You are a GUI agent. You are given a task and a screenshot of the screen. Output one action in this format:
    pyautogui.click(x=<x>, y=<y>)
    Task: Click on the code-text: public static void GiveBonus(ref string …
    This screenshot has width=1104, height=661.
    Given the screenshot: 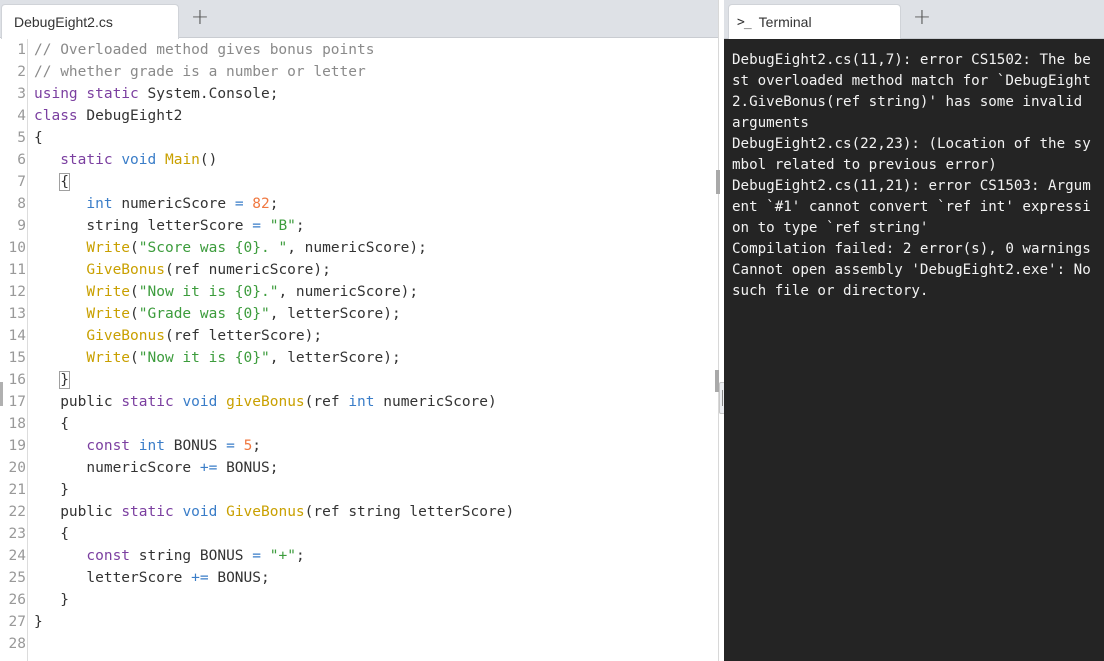 What is the action you would take?
    pyautogui.click(x=274, y=512)
    